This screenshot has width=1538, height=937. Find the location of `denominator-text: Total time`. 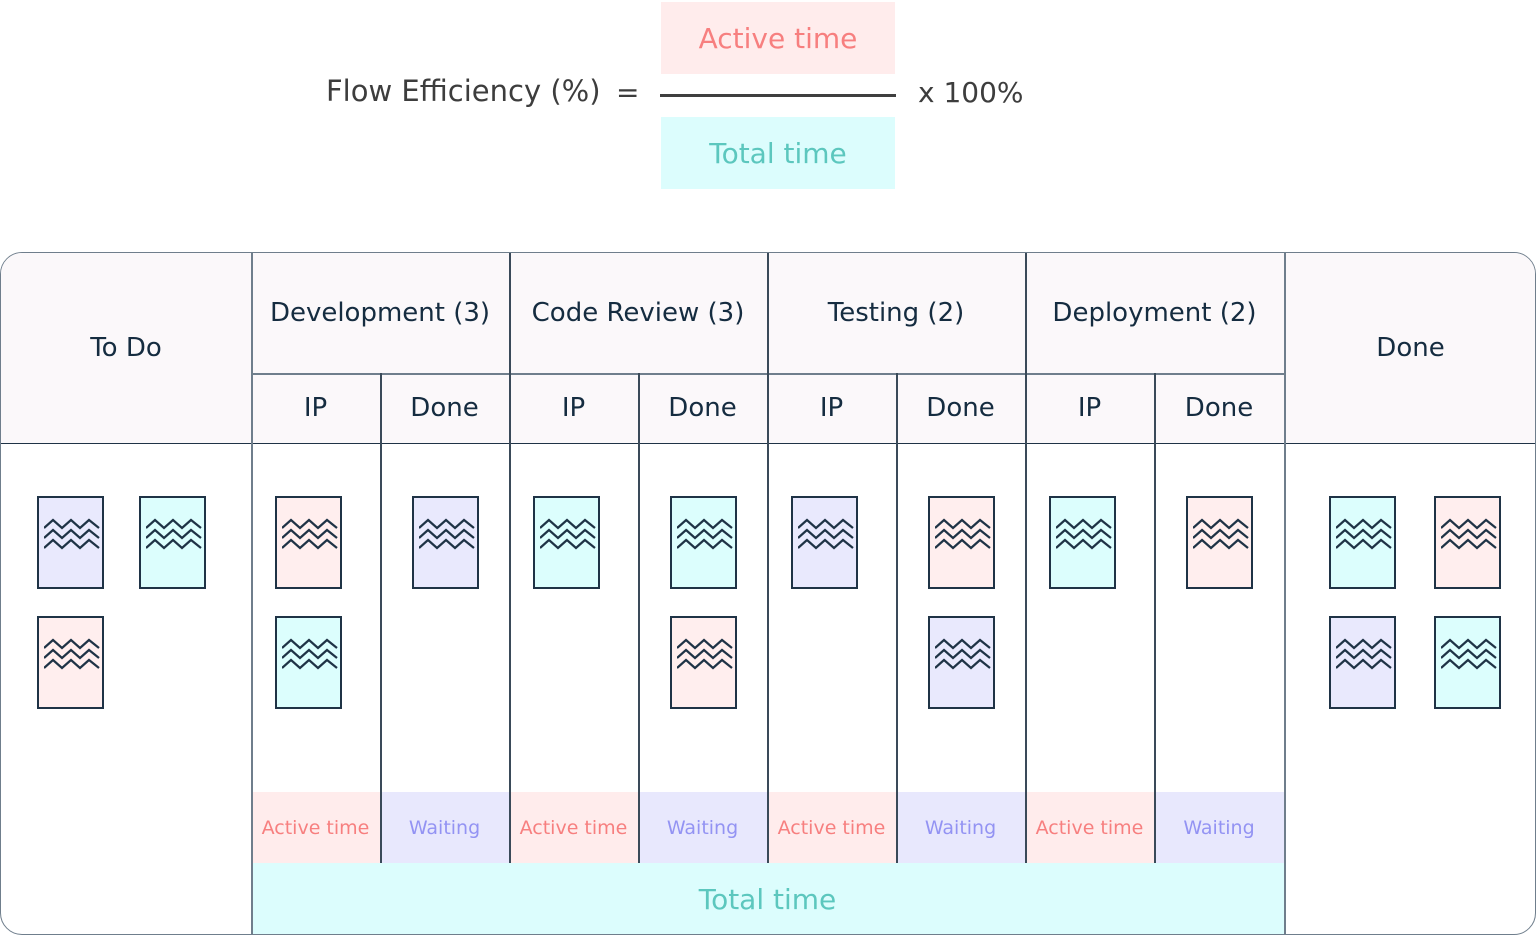

denominator-text: Total time is located at coordinates (778, 153).